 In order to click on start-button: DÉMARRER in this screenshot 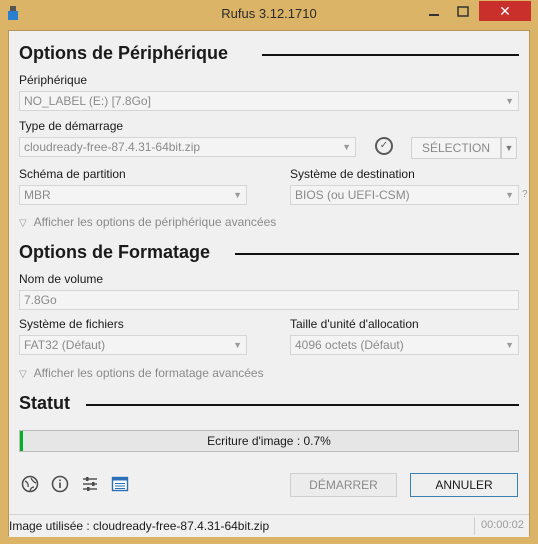, I will do `click(343, 485)`.